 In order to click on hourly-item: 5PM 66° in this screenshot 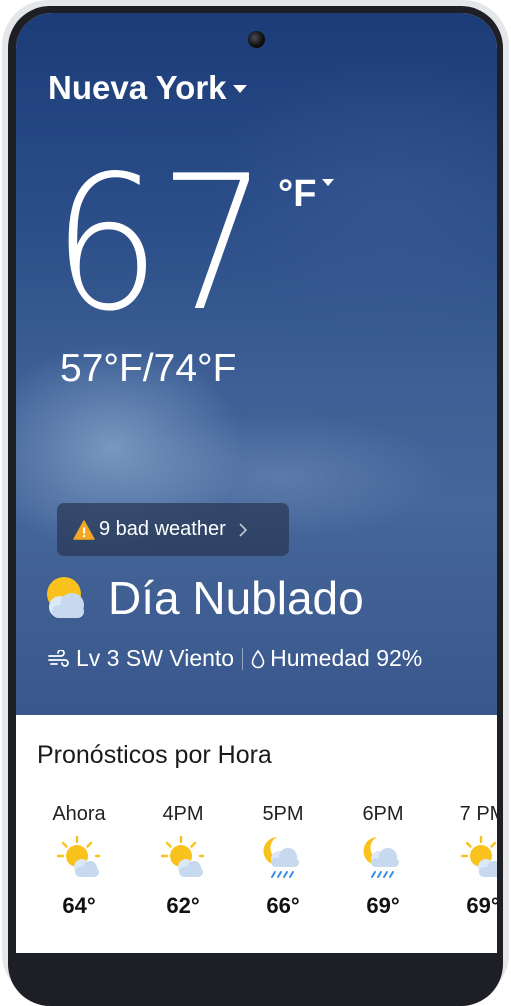, I will do `click(283, 861)`.